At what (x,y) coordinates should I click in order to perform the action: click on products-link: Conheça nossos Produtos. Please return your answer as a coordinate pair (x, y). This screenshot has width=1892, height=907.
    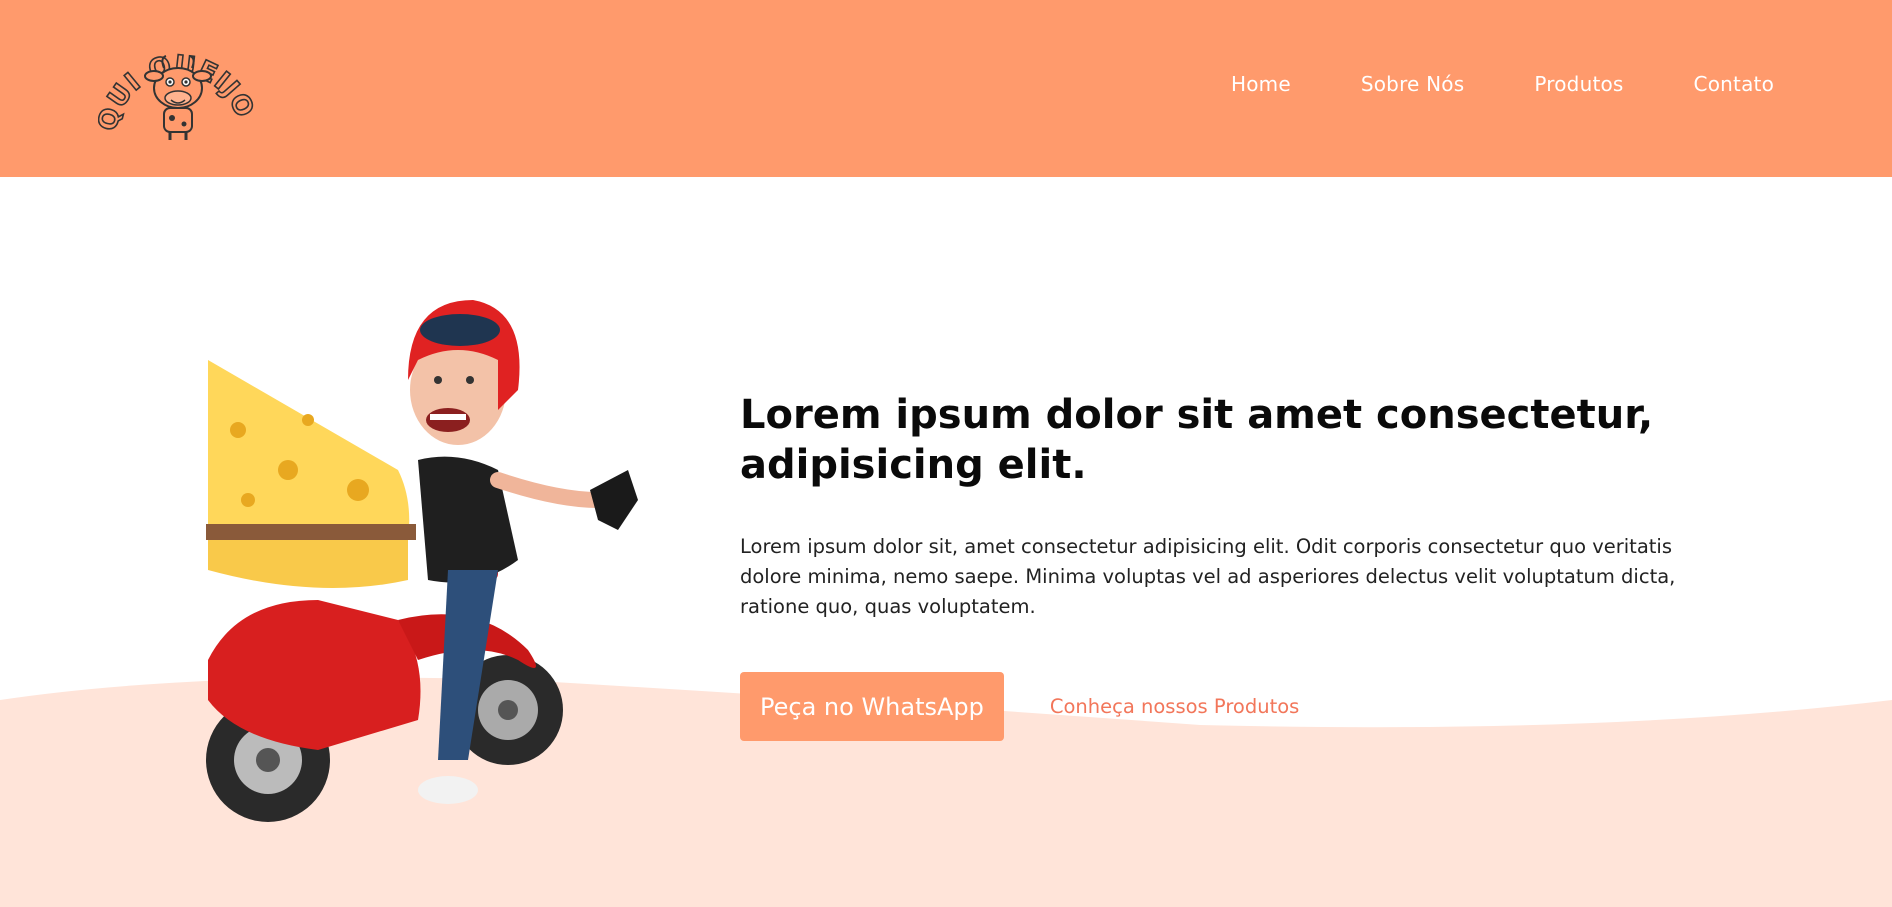
    Looking at the image, I should click on (1174, 706).